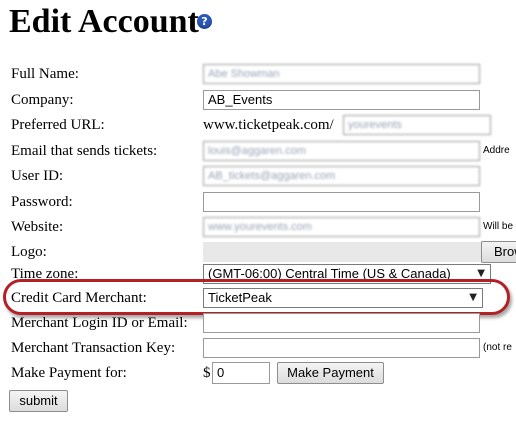  I want to click on submit-button: submit, so click(38, 401).